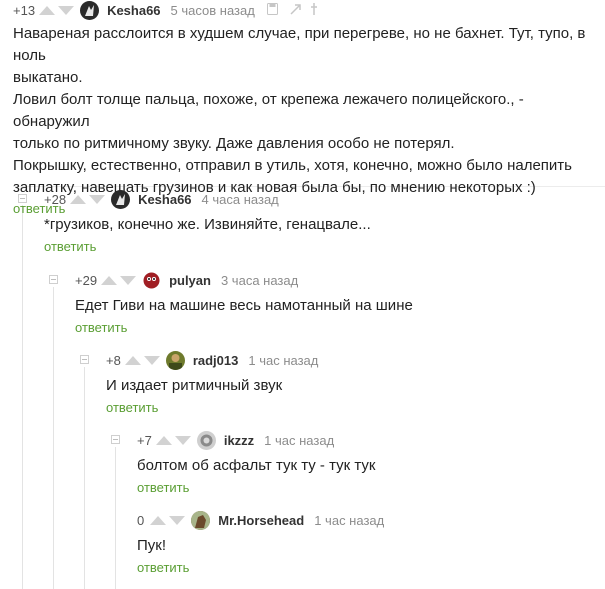 The height and width of the screenshot is (589, 605). What do you see at coordinates (213, 10) in the screenshot?
I see `comment-timestamp: 5 часов назад` at bounding box center [213, 10].